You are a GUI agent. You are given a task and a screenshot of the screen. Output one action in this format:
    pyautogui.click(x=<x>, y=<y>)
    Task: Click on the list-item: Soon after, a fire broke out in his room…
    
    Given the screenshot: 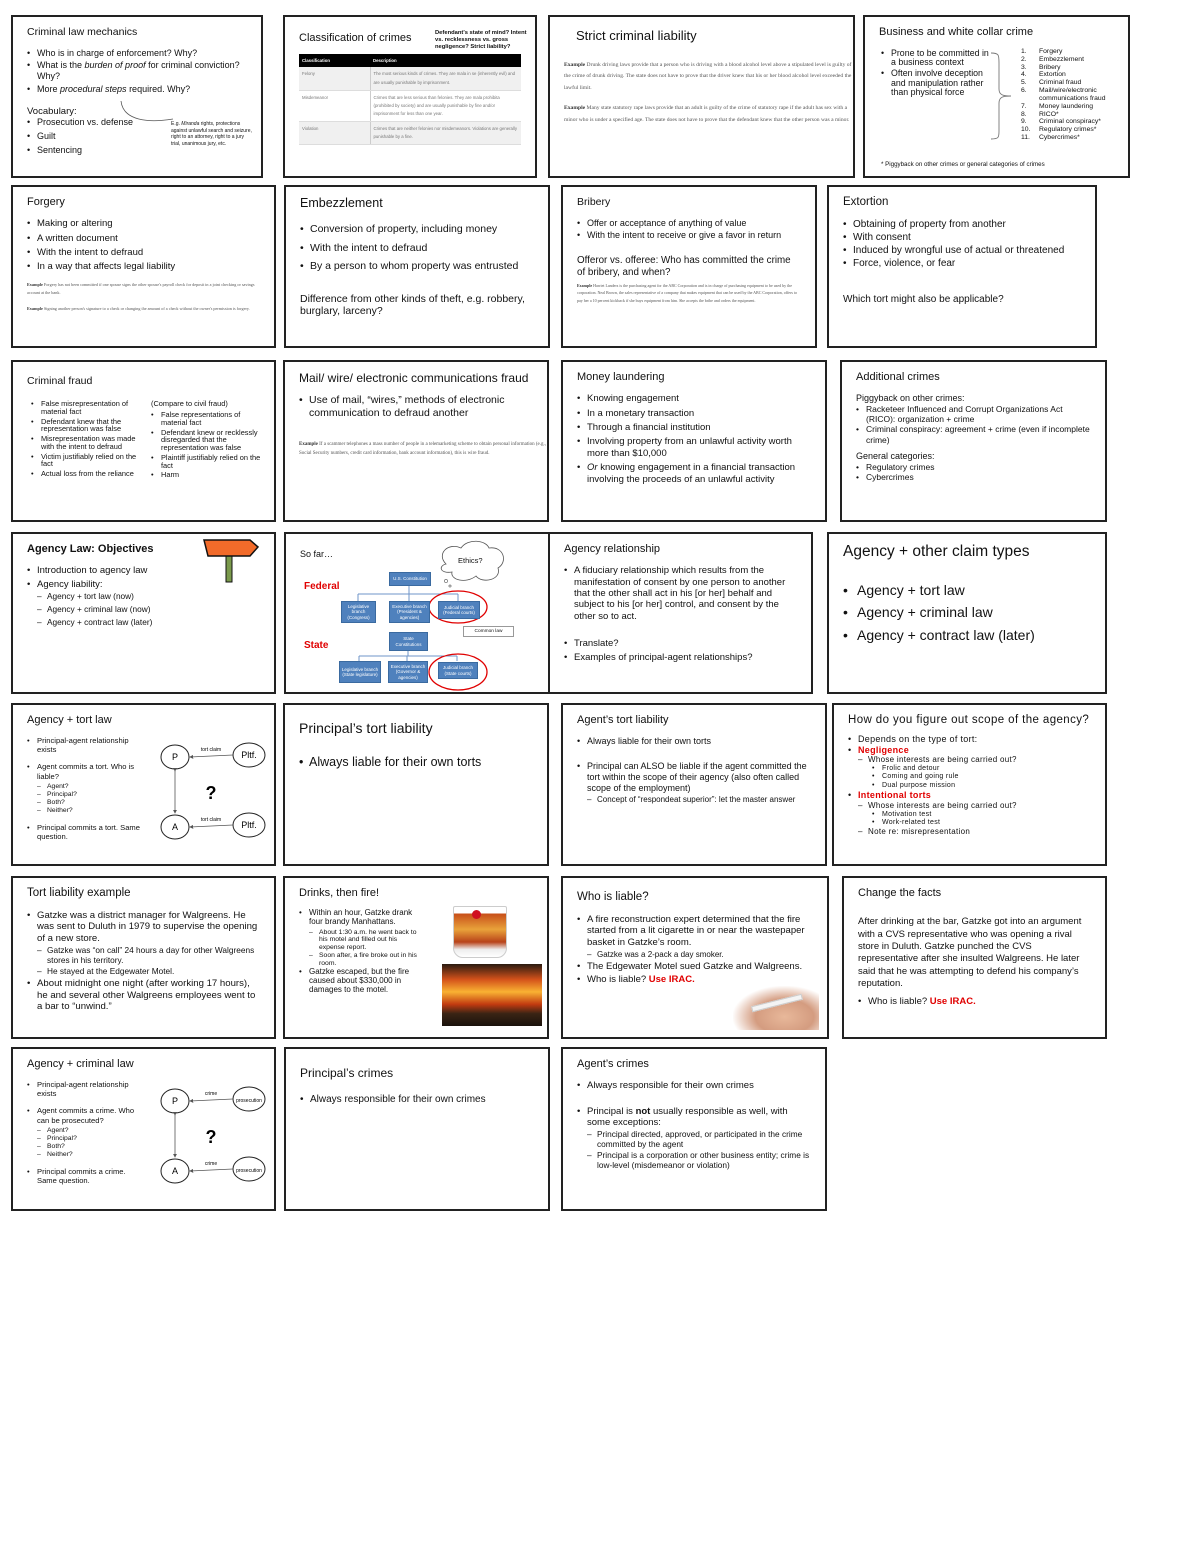 What is the action you would take?
    pyautogui.click(x=363, y=959)
    